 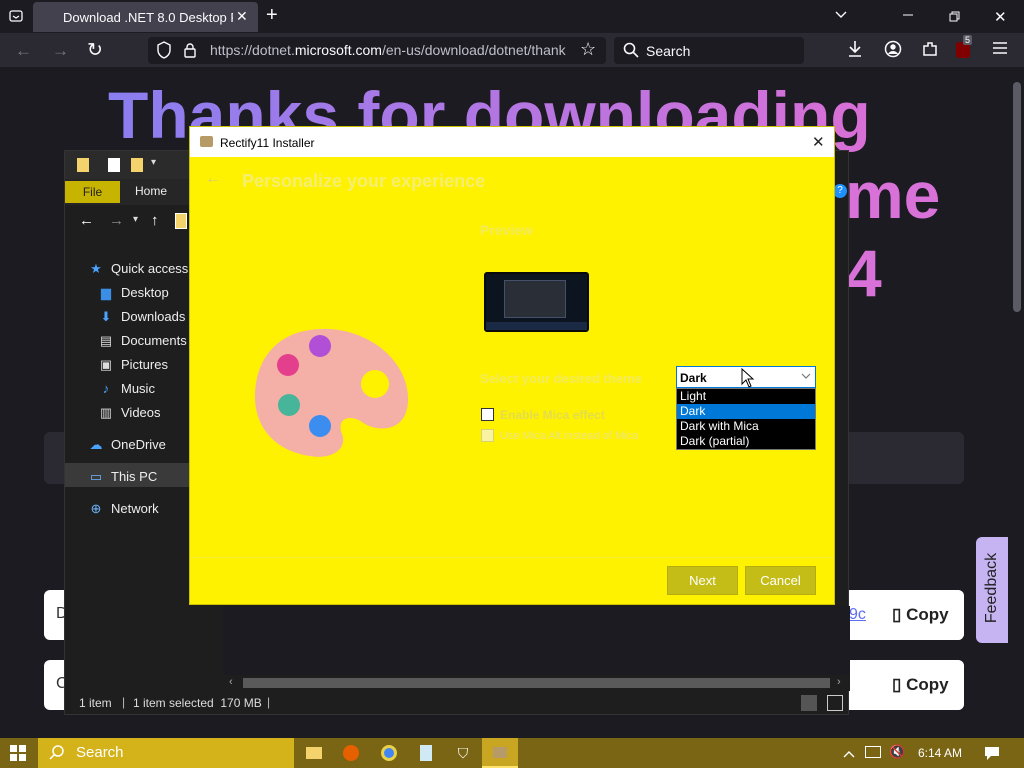 I want to click on explorer-back-icon: ←, so click(x=86, y=220).